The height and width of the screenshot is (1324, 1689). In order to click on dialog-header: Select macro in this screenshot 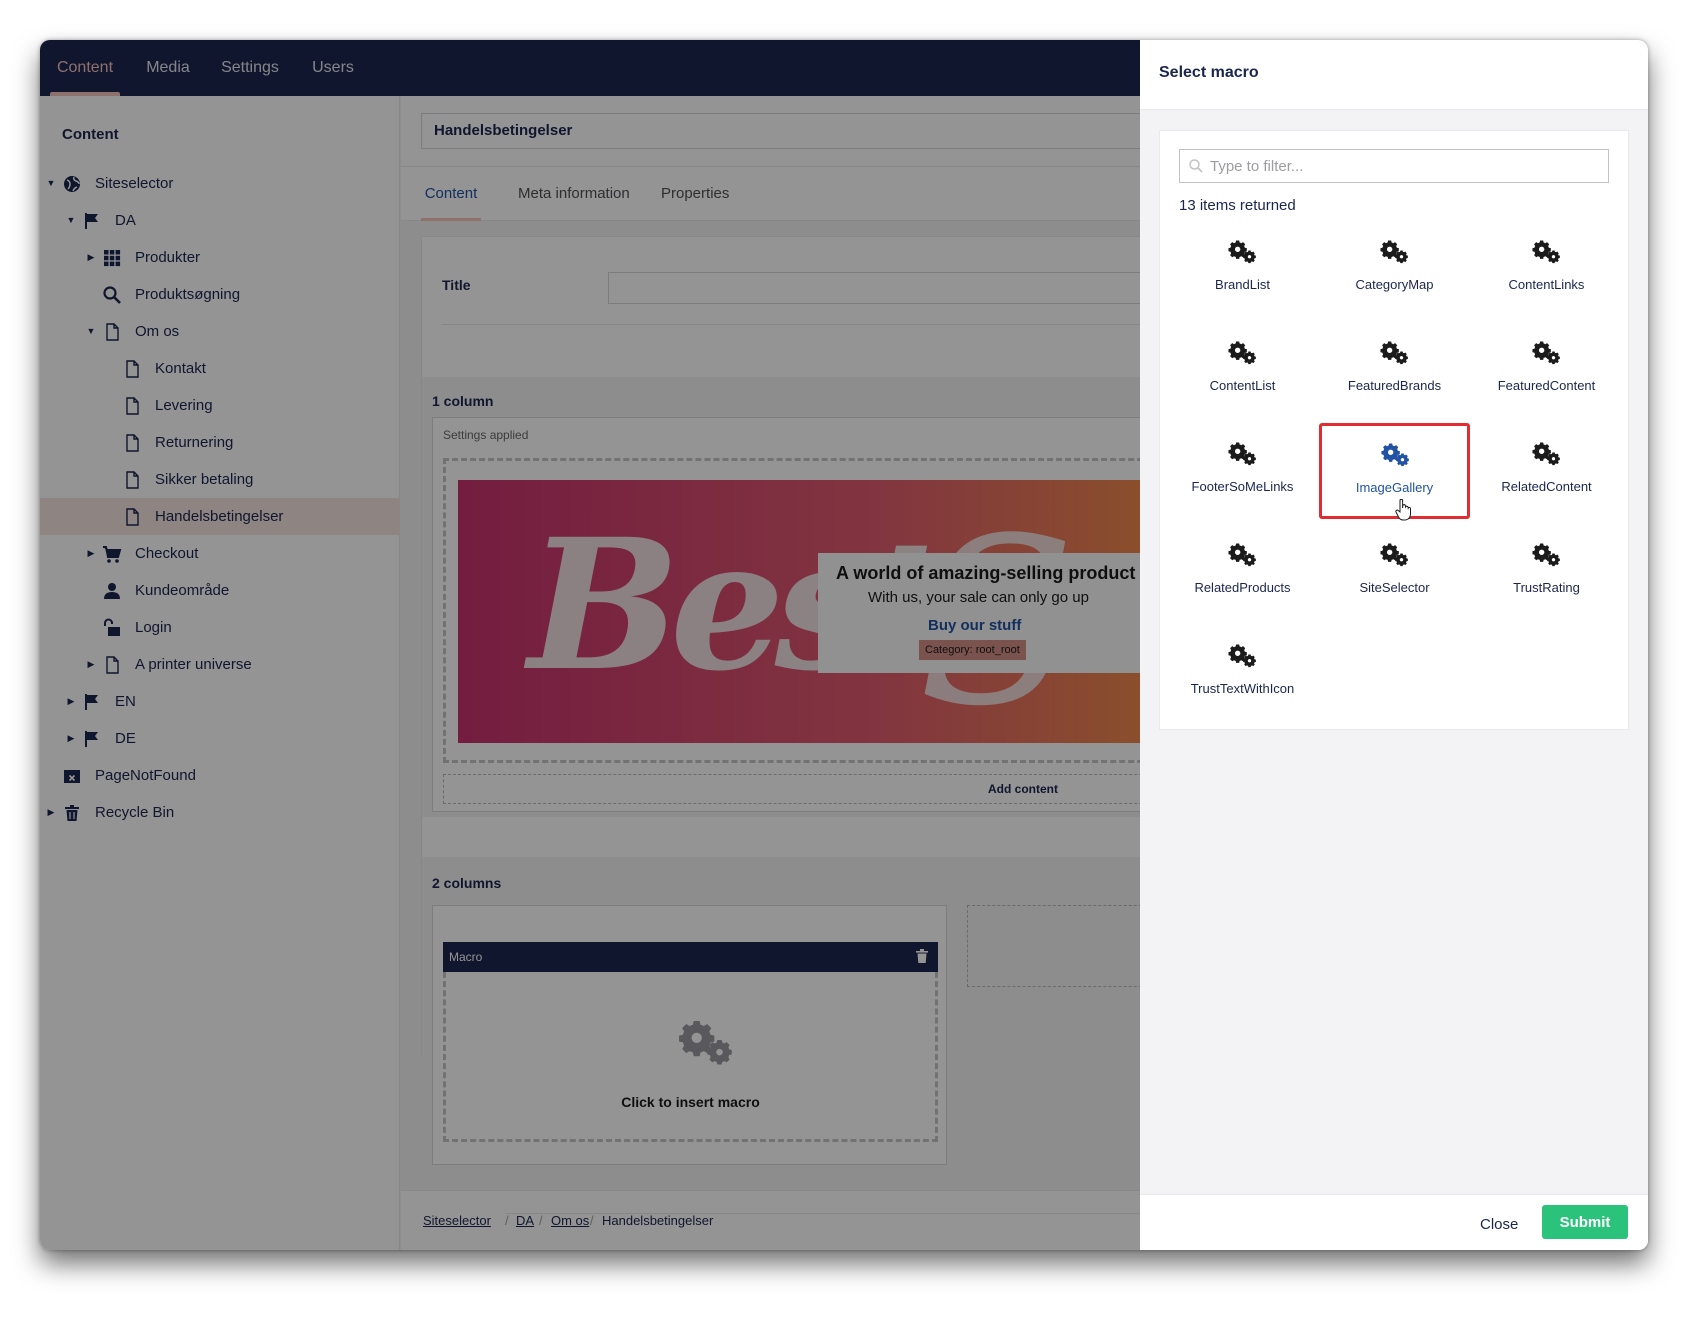, I will do `click(1394, 75)`.